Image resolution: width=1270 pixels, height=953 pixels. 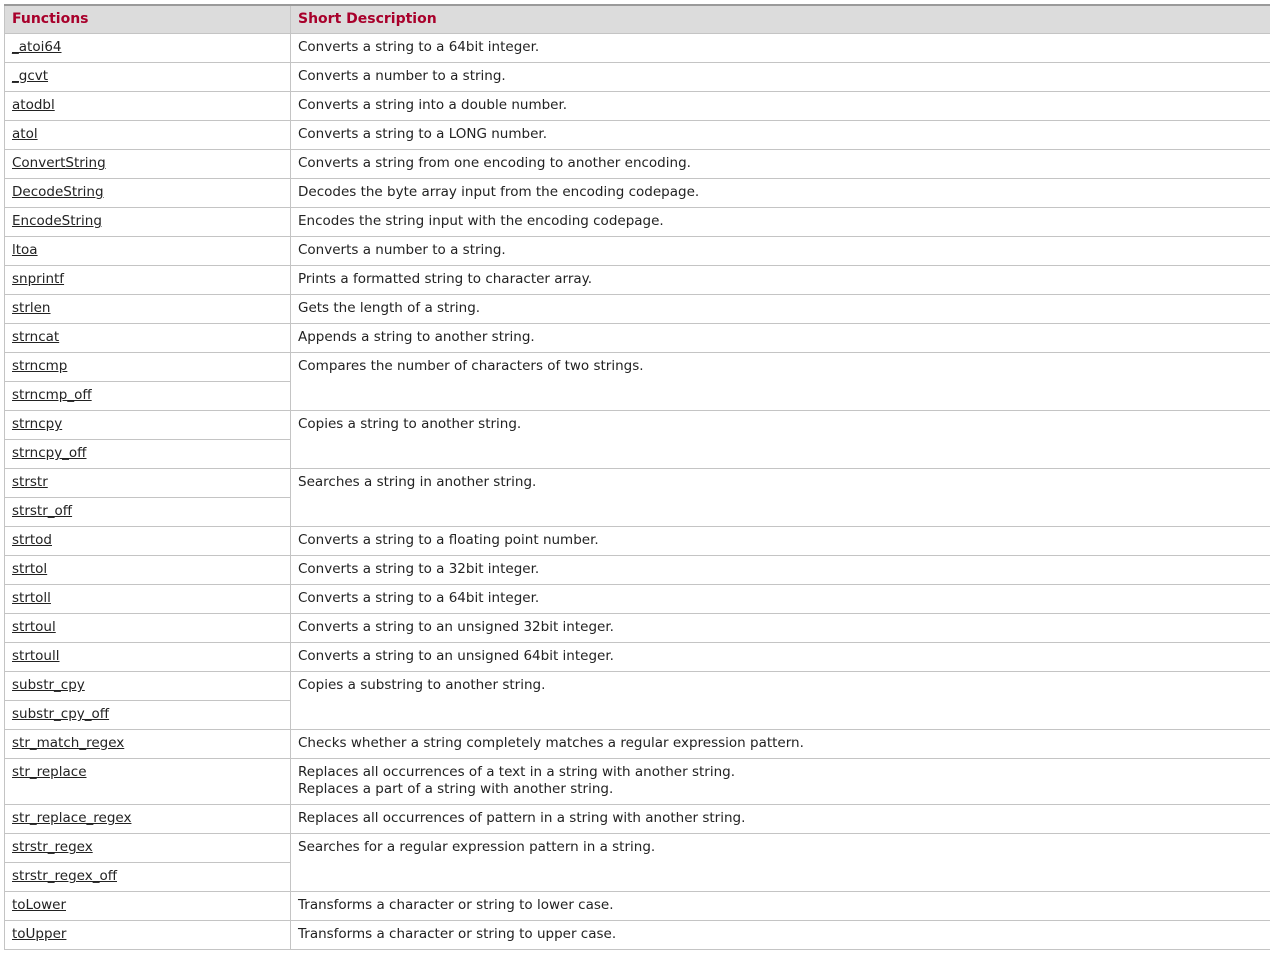 I want to click on function-link: strncpy_off, so click(x=49, y=453).